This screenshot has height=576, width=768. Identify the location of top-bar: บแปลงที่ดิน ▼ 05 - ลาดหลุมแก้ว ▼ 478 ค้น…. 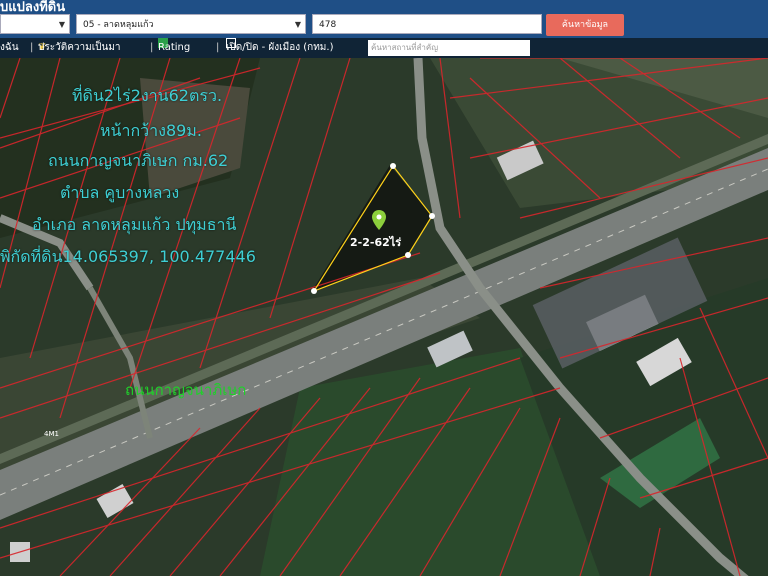
(384, 19).